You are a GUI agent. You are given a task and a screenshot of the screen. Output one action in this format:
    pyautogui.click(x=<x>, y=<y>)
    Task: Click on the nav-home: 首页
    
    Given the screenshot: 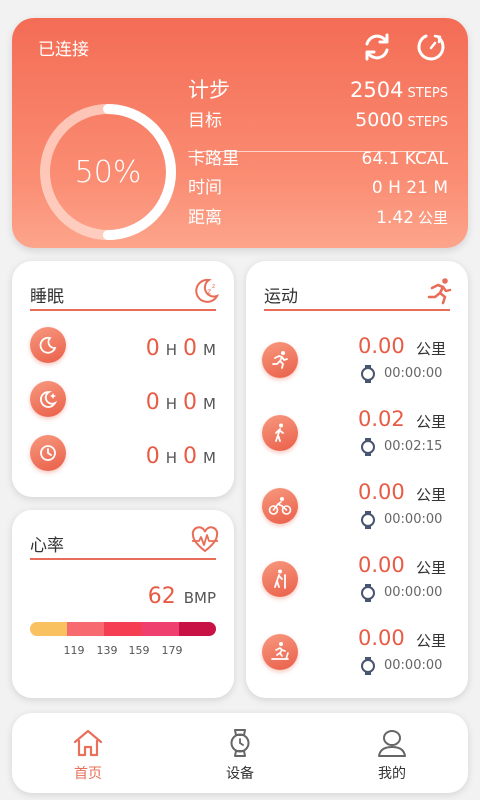 What is the action you would take?
    pyautogui.click(x=88, y=753)
    